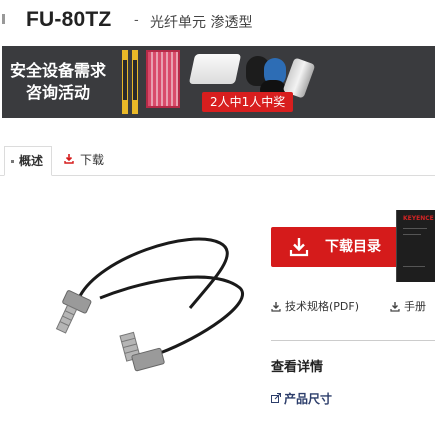 The image size is (435, 435). What do you see at coordinates (12, 161) in the screenshot?
I see `bullet-icon` at bounding box center [12, 161].